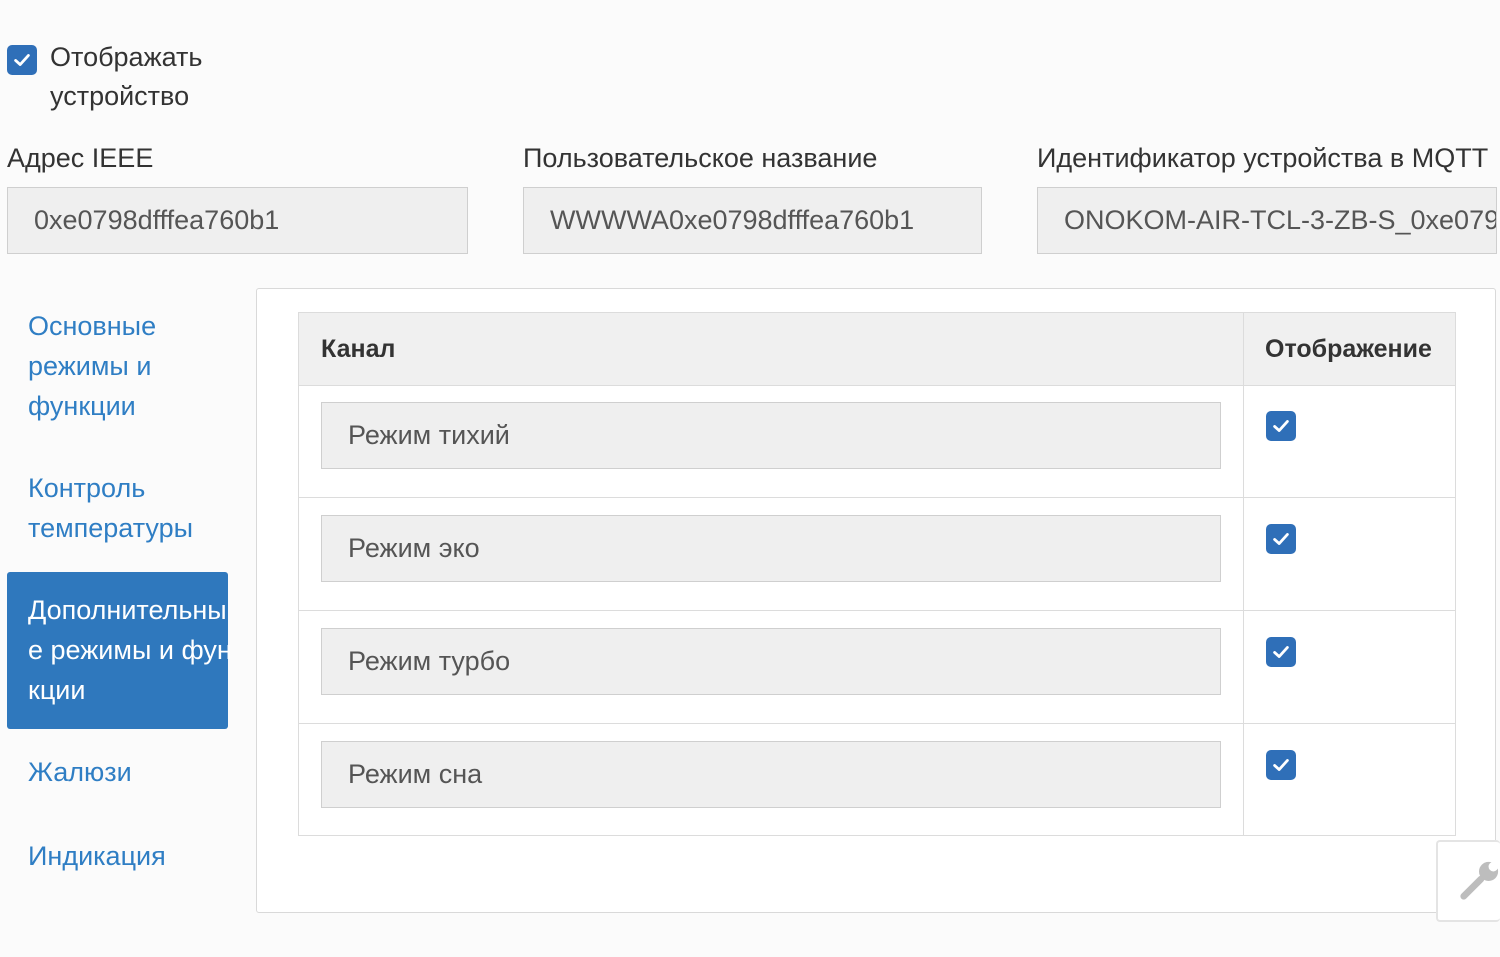  Describe the element at coordinates (771, 774) in the screenshot. I see `channel-name-field: Режим сна` at that location.